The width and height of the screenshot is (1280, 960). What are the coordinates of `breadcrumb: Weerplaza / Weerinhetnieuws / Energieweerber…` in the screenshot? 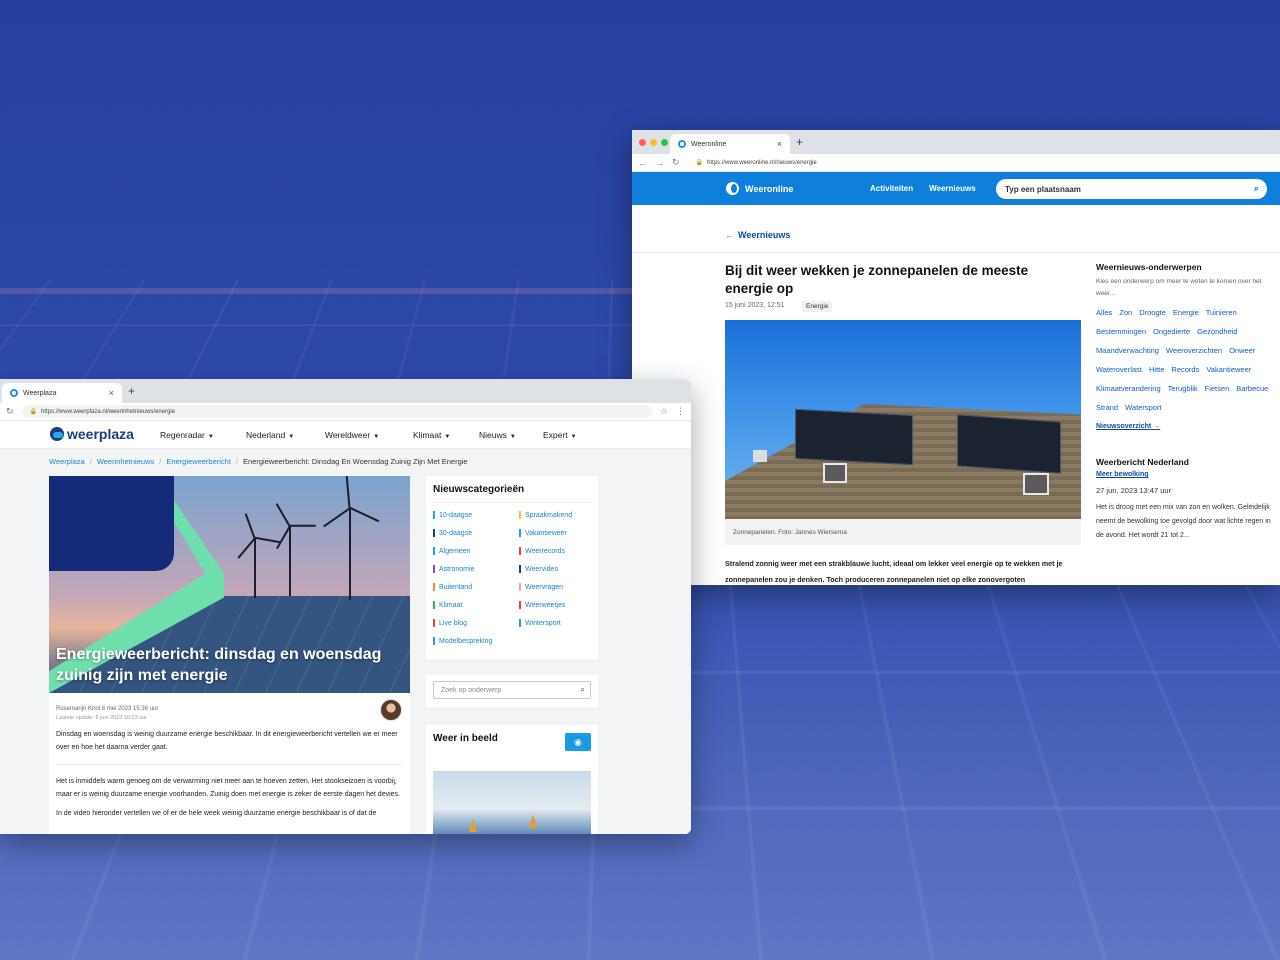 It's located at (258, 461).